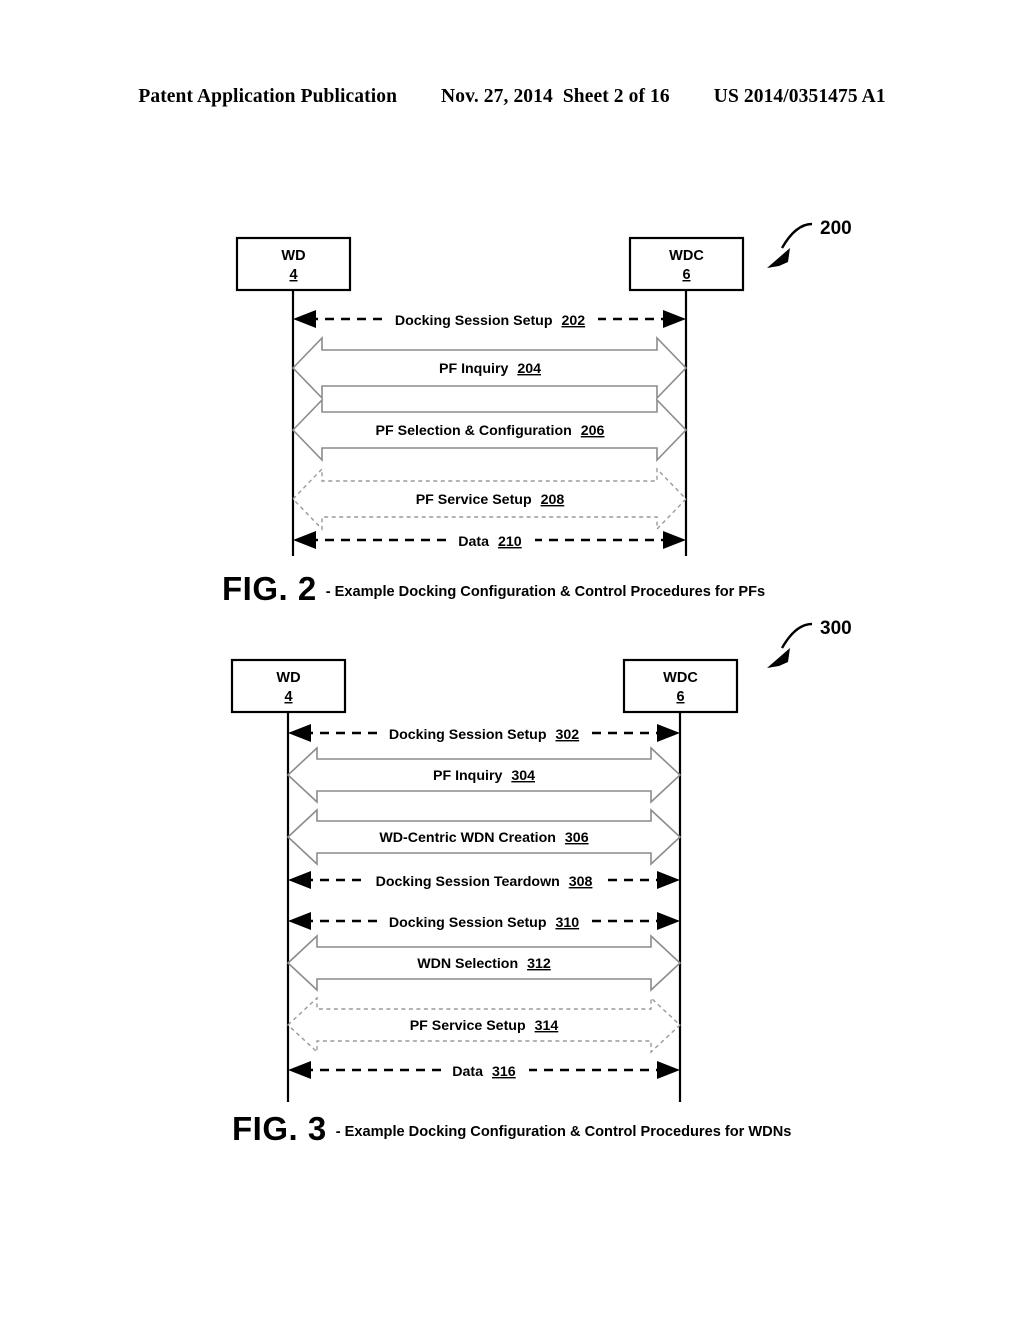 The height and width of the screenshot is (1320, 1024). I want to click on figure-3-callout: 300, so click(809, 643).